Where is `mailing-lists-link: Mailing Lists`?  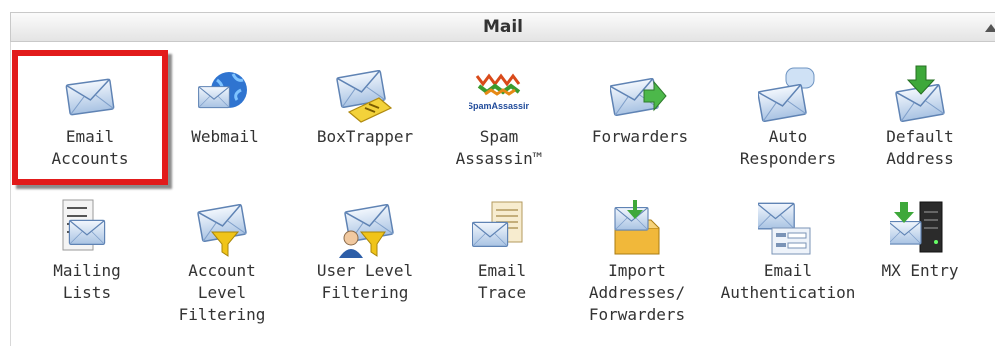
mailing-lists-link: Mailing Lists is located at coordinates (87, 251).